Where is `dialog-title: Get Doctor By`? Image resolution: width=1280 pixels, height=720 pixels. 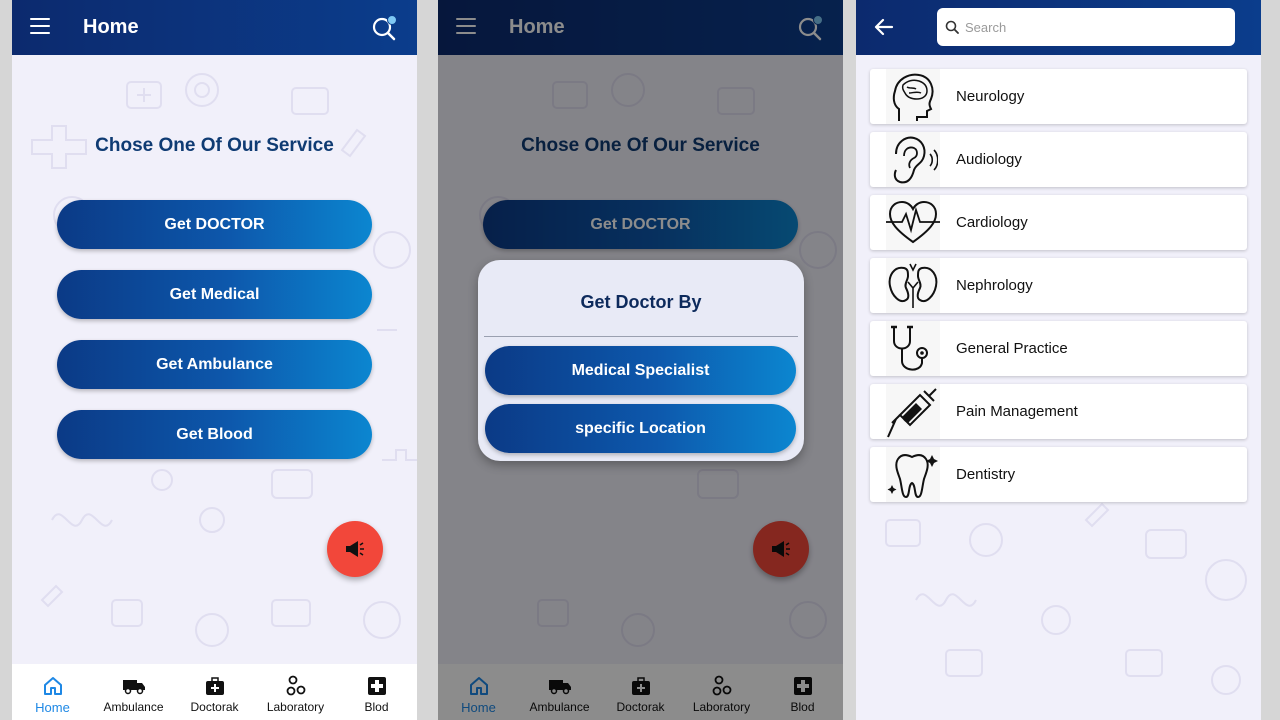
dialog-title: Get Doctor By is located at coordinates (641, 302).